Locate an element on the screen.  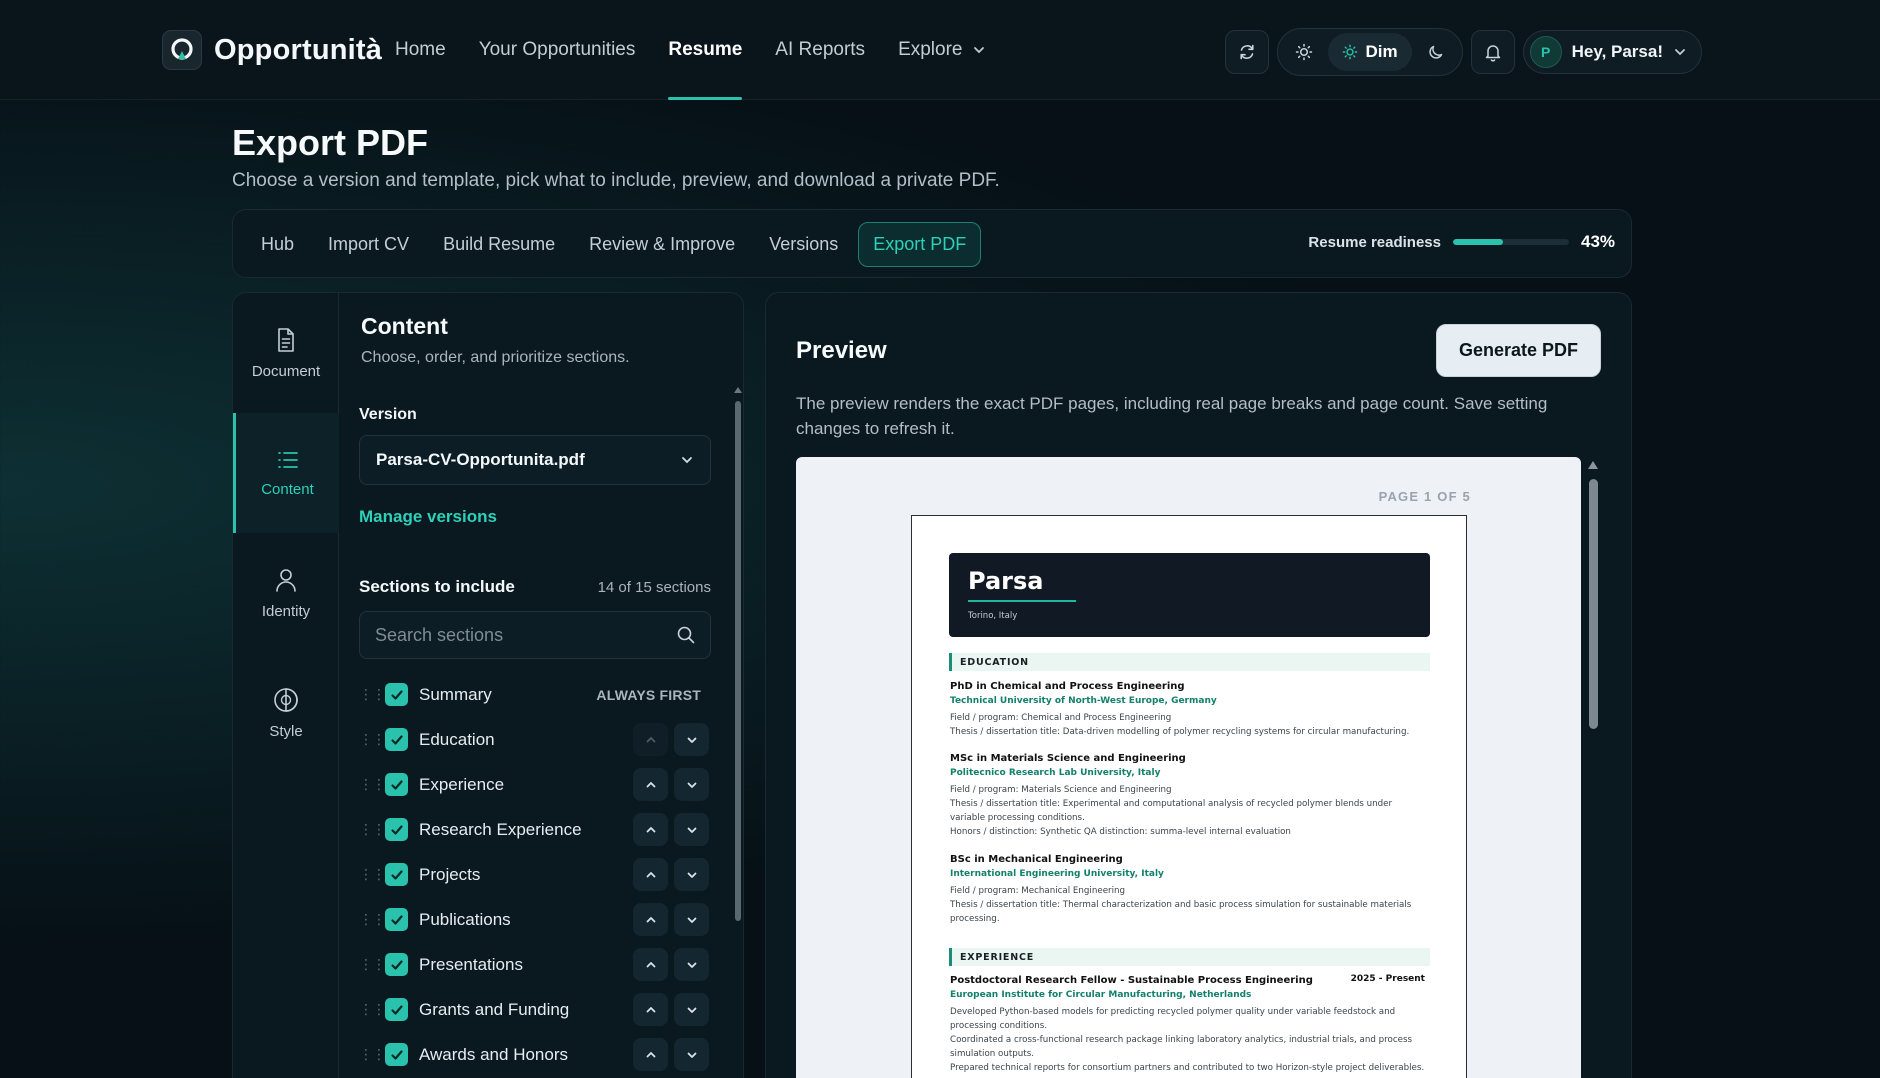
rail-item-document: Document is located at coordinates (286, 353).